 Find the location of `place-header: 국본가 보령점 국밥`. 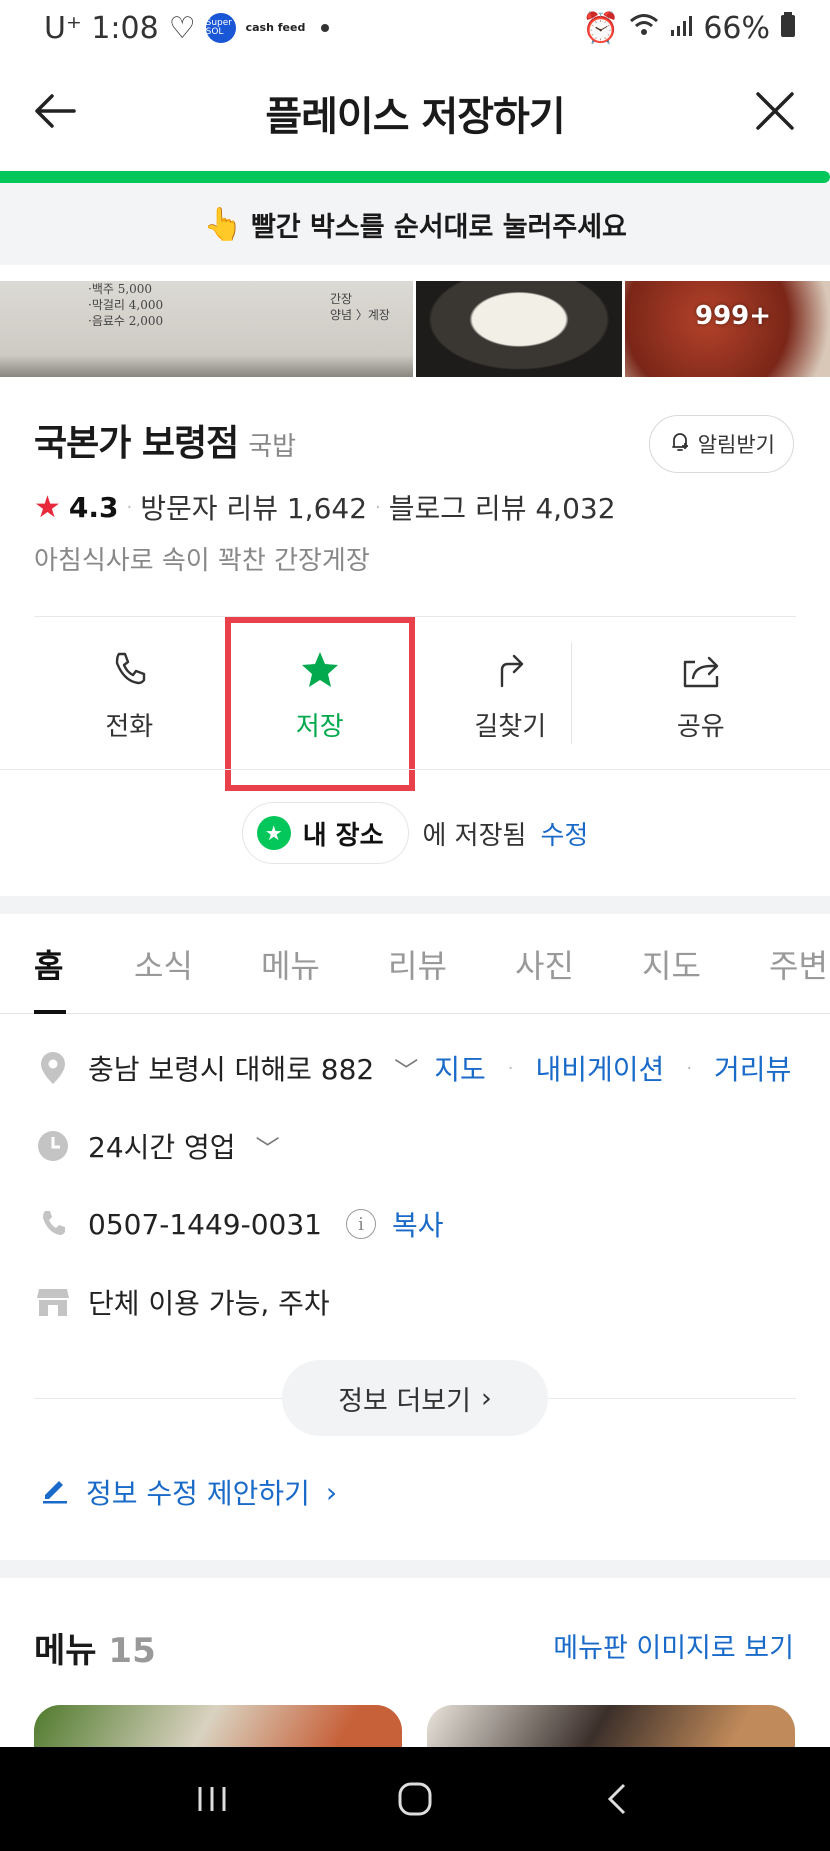

place-header: 국본가 보령점 국밥 is located at coordinates (165, 440).